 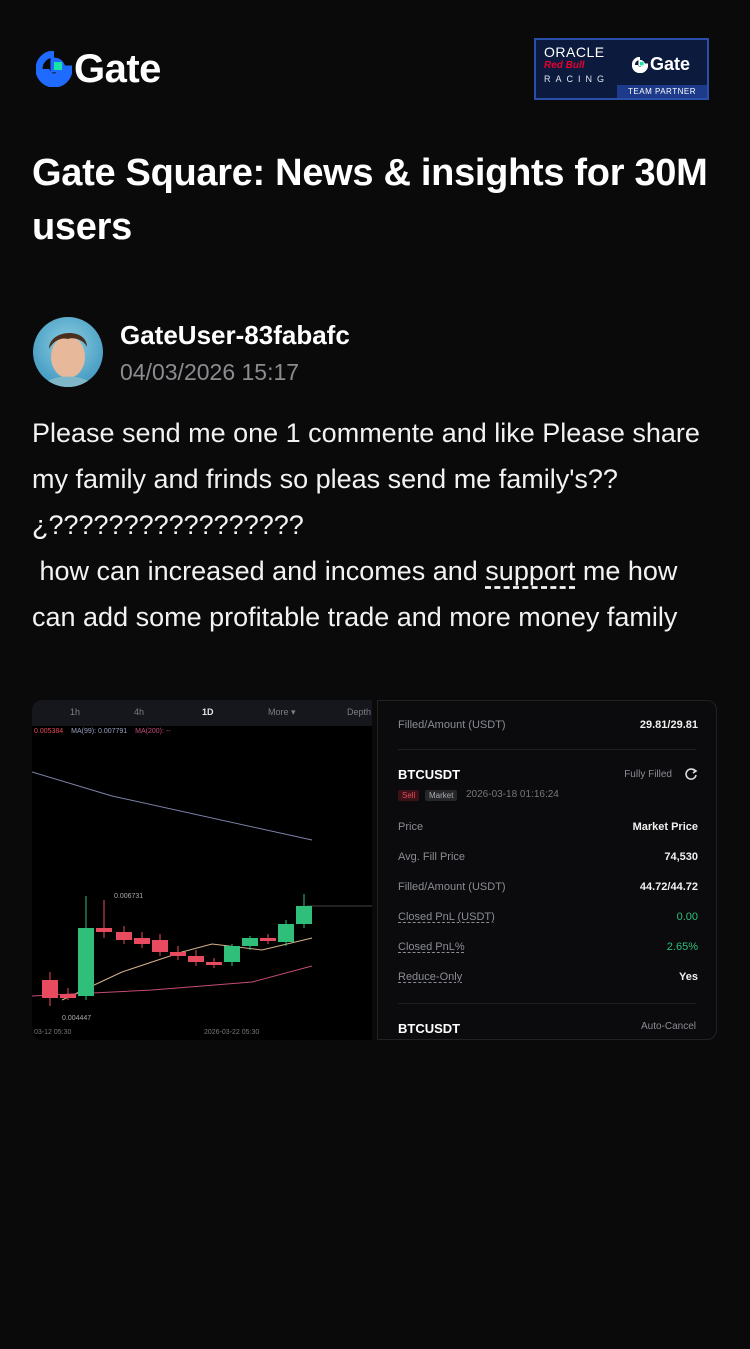 I want to click on order-top-row: Filled/Amount (USDT) 29.81/29.81, so click(x=548, y=729).